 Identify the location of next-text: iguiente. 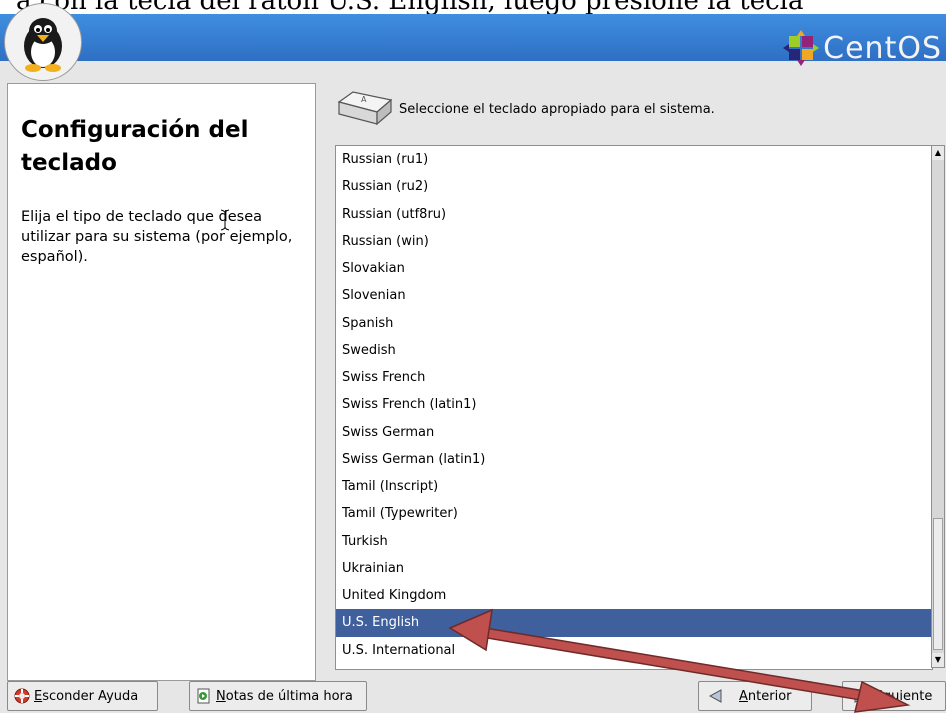
(906, 696).